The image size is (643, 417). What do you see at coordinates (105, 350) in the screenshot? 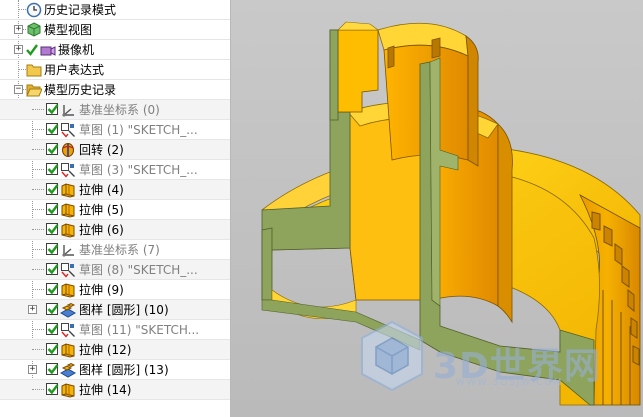
I see `feature-label: 拉伸 (12)` at bounding box center [105, 350].